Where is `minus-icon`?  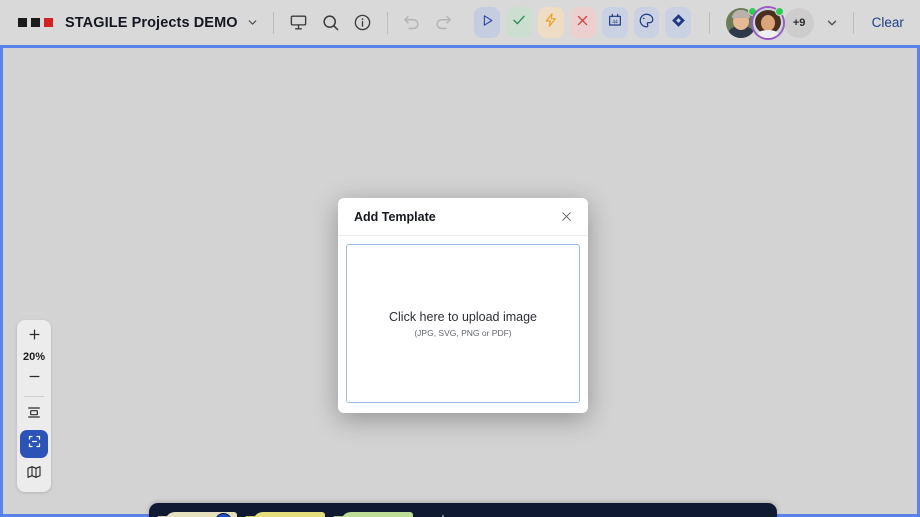 minus-icon is located at coordinates (34, 379).